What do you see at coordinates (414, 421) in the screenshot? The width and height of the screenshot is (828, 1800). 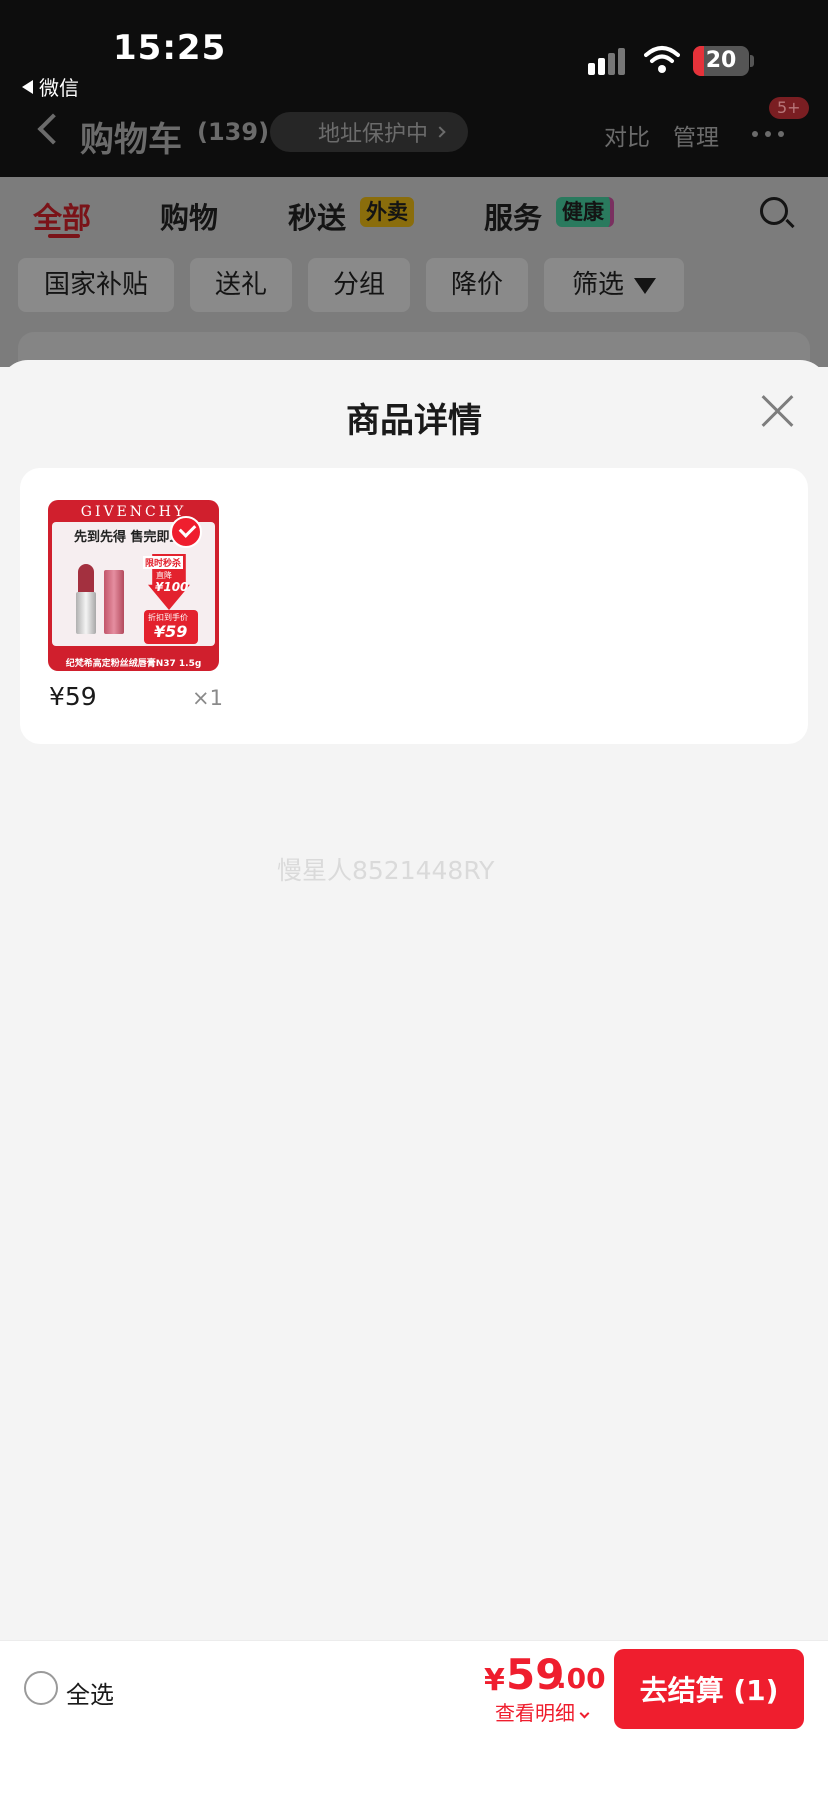 I see `sheet-title: 商品详情` at bounding box center [414, 421].